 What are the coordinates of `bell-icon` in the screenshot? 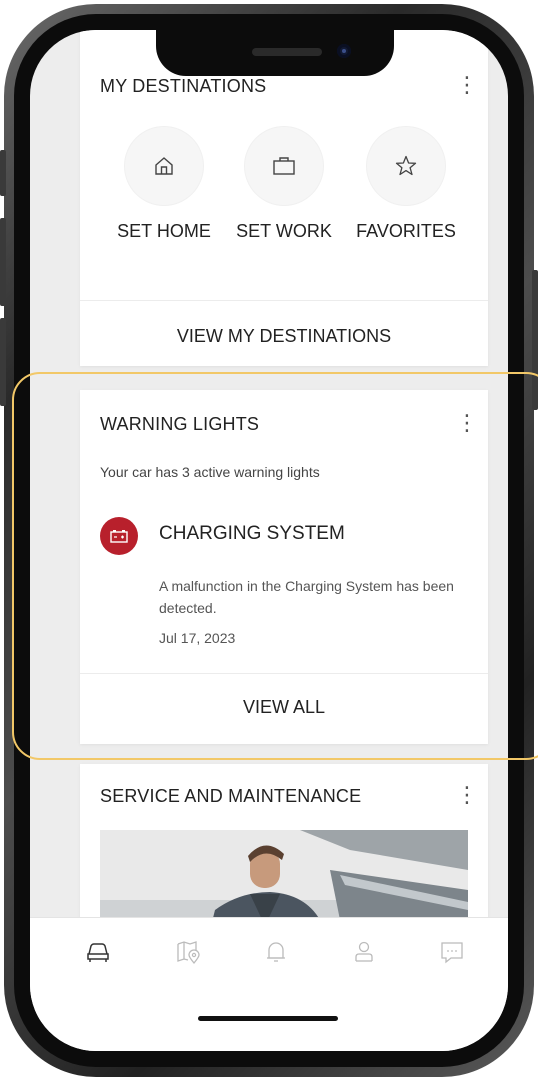 It's located at (276, 952).